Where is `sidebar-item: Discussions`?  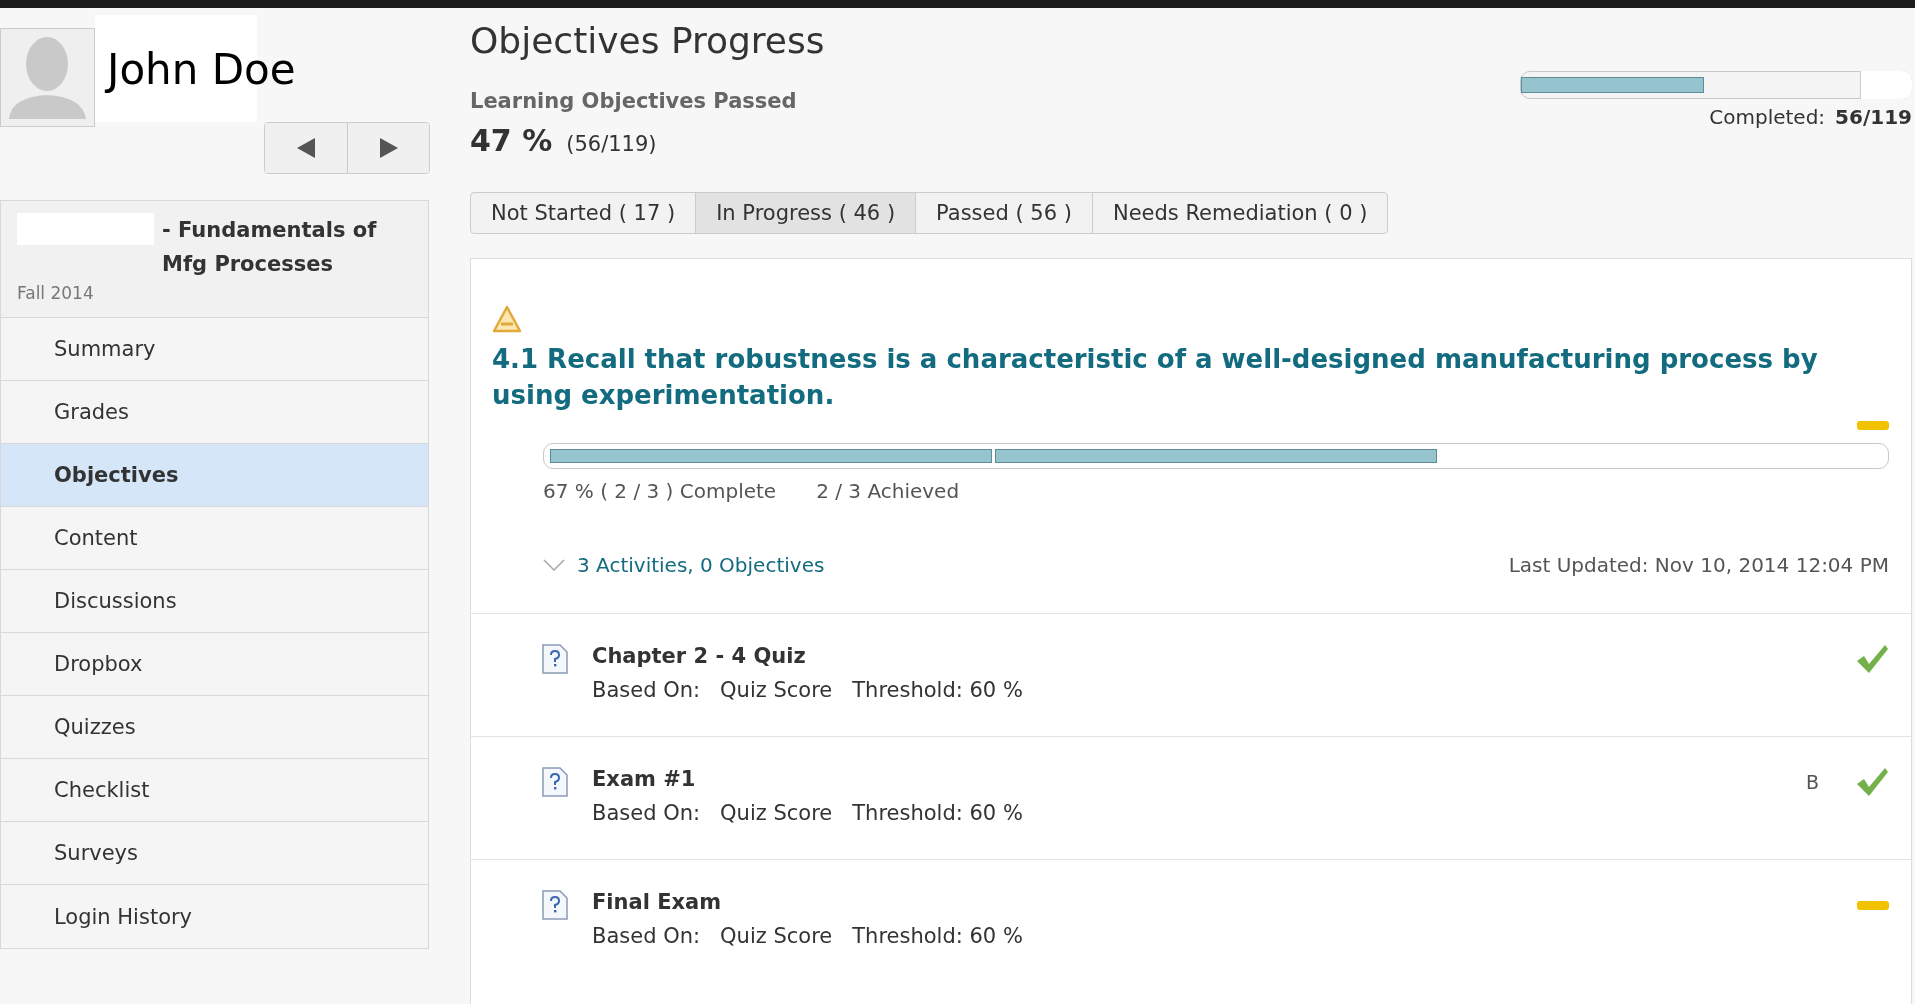 sidebar-item: Discussions is located at coordinates (214, 601).